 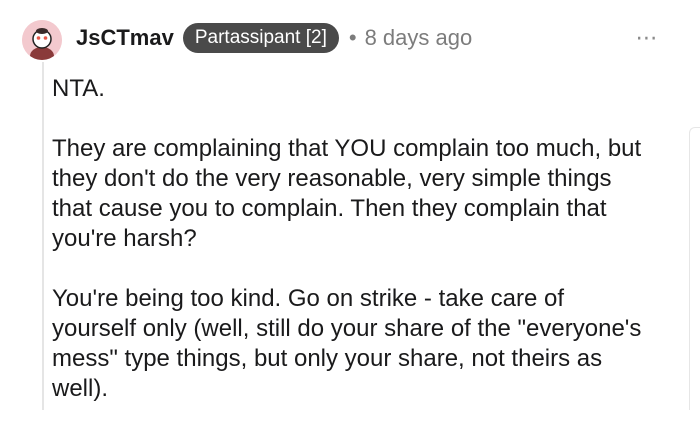 I want to click on user-flair: Partassipant [2], so click(x=260, y=38).